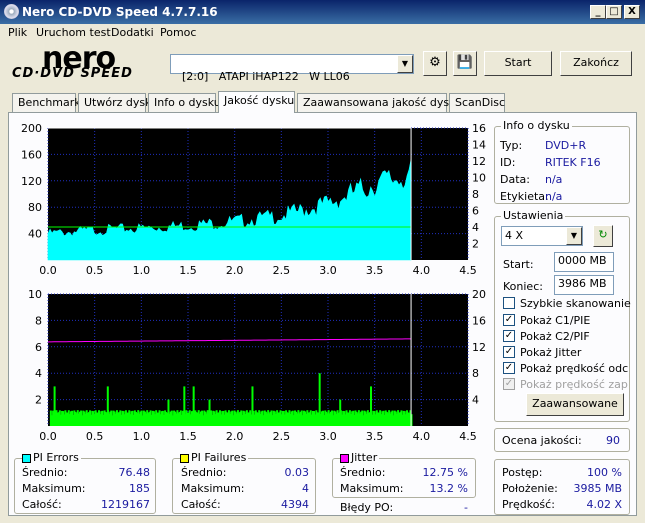 This screenshot has height=523, width=645. What do you see at coordinates (479, 347) in the screenshot?
I see `y-right-tick-label: 12` at bounding box center [479, 347].